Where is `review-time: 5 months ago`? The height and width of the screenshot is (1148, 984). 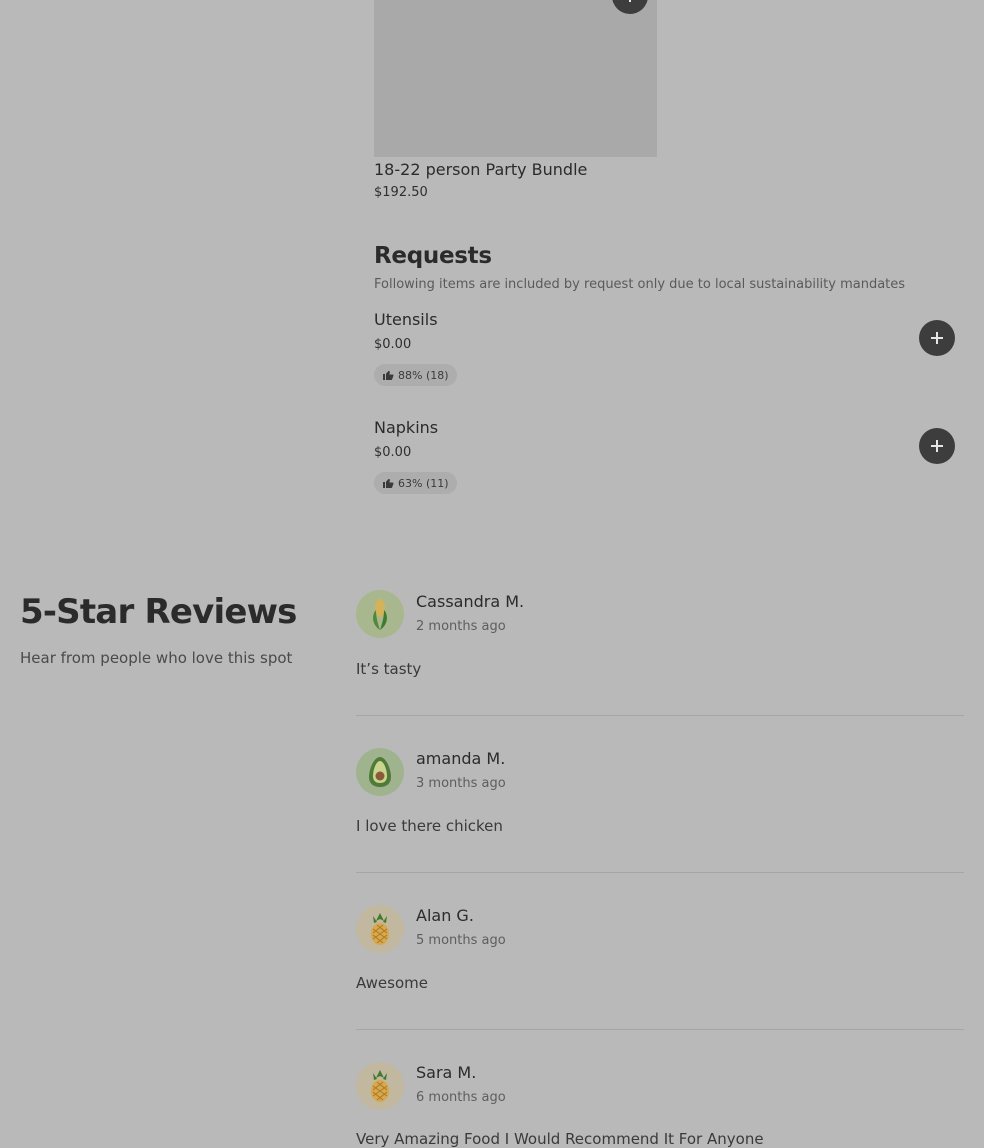
review-time: 5 months ago is located at coordinates (461, 940).